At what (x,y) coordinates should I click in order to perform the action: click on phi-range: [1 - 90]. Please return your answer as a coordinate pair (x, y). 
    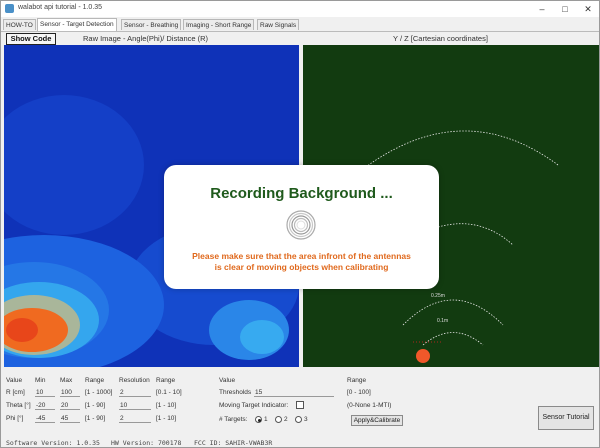
    Looking at the image, I should click on (95, 418).